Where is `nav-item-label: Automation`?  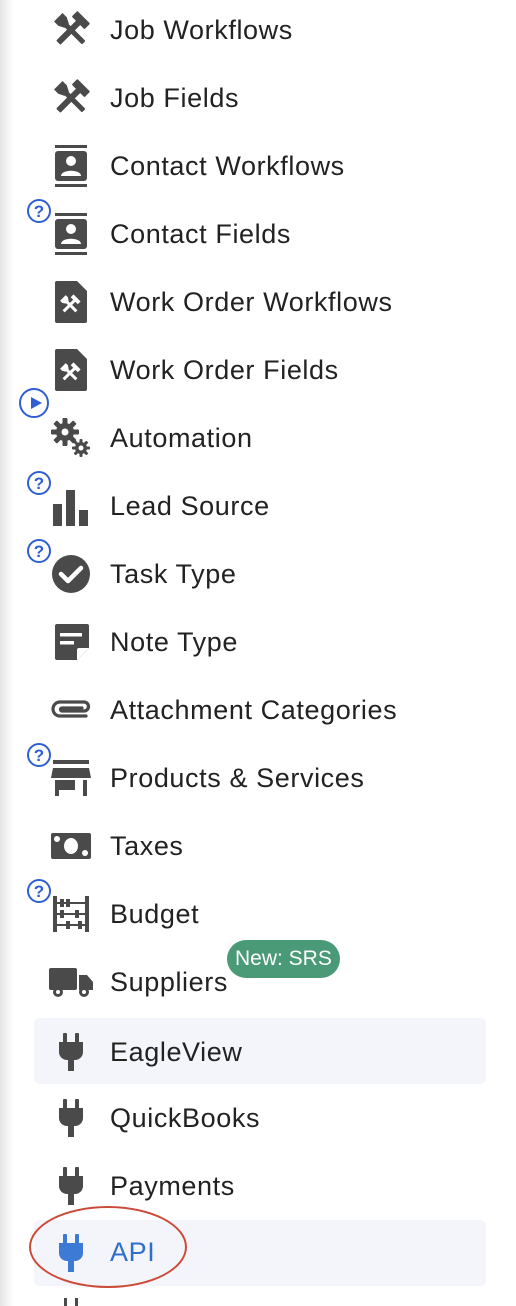 nav-item-label: Automation is located at coordinates (181, 438).